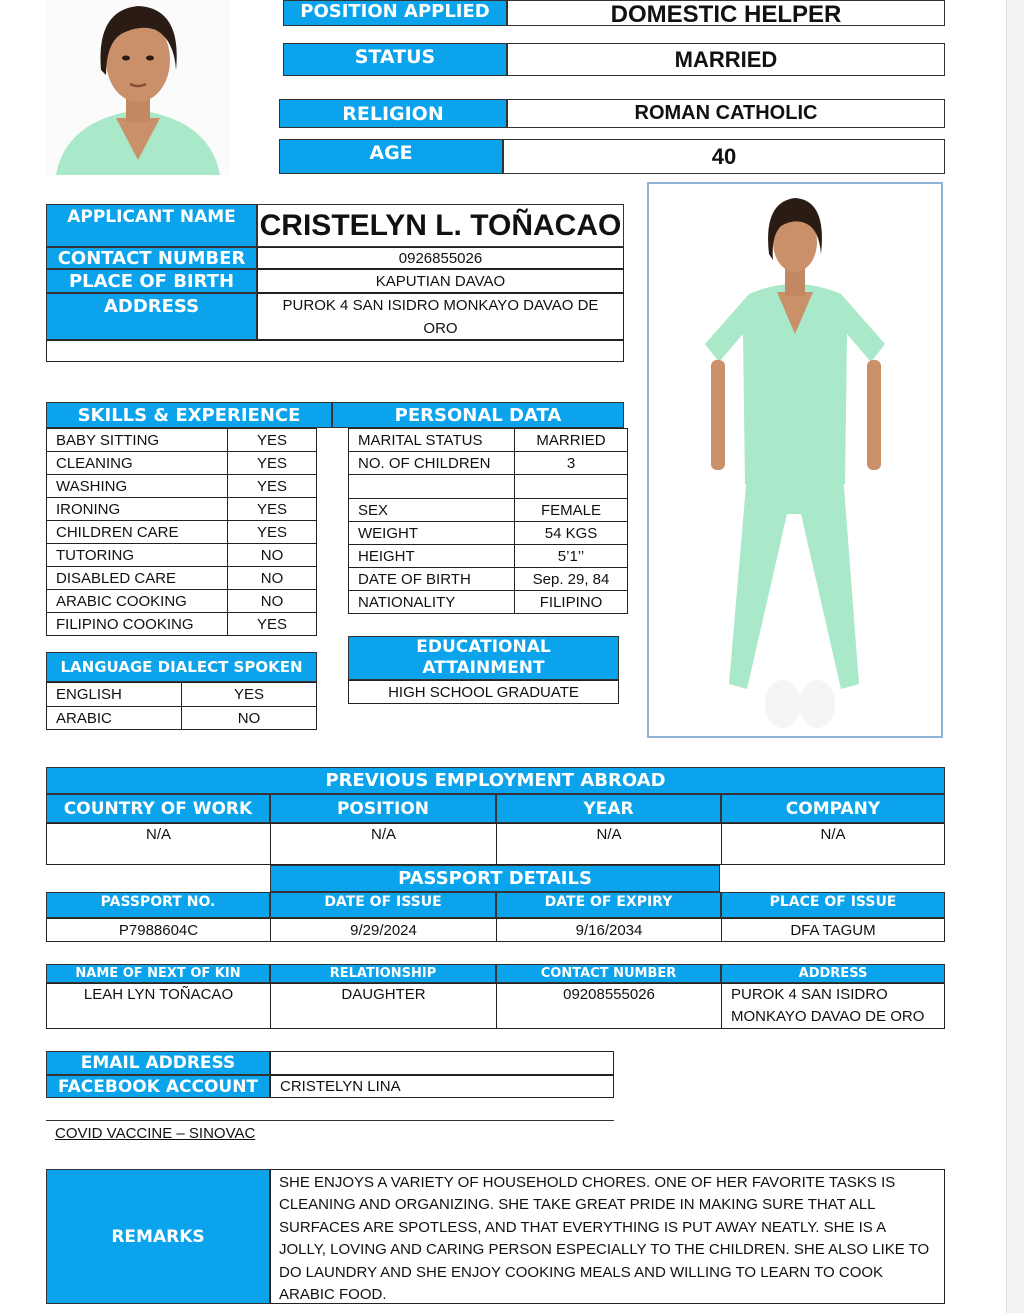 The width and height of the screenshot is (1024, 1313). What do you see at coordinates (724, 156) in the screenshot?
I see `age-value: 40` at bounding box center [724, 156].